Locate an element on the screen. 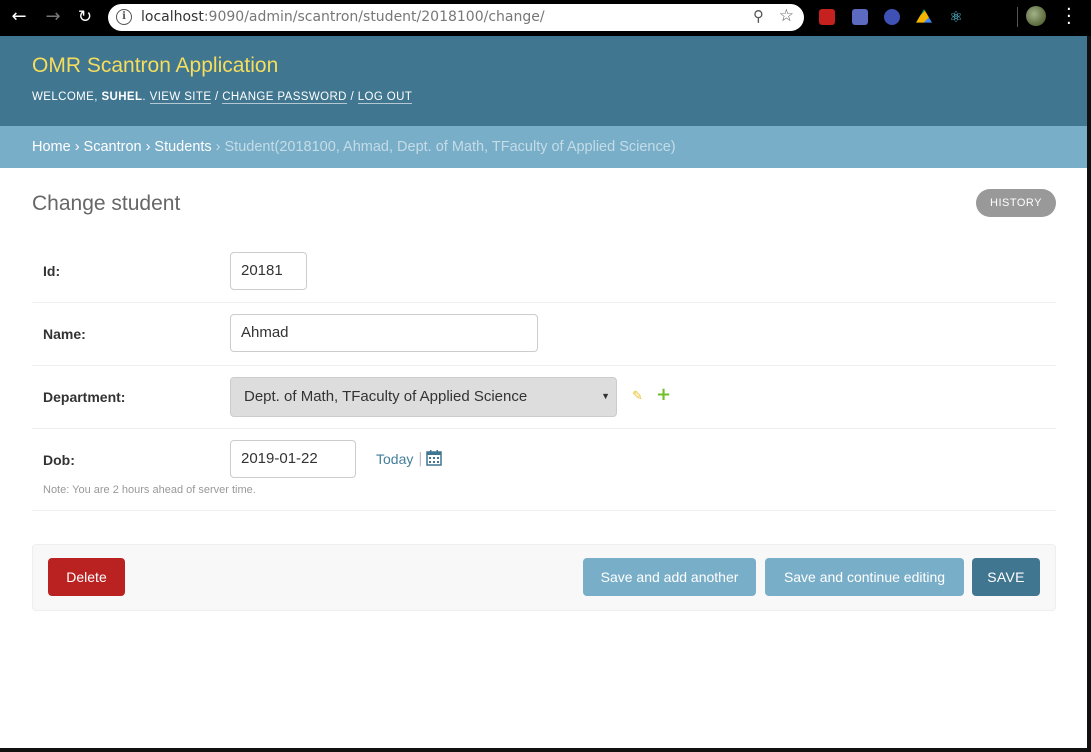 The height and width of the screenshot is (752, 1091). name-label: Name: is located at coordinates (64, 334).